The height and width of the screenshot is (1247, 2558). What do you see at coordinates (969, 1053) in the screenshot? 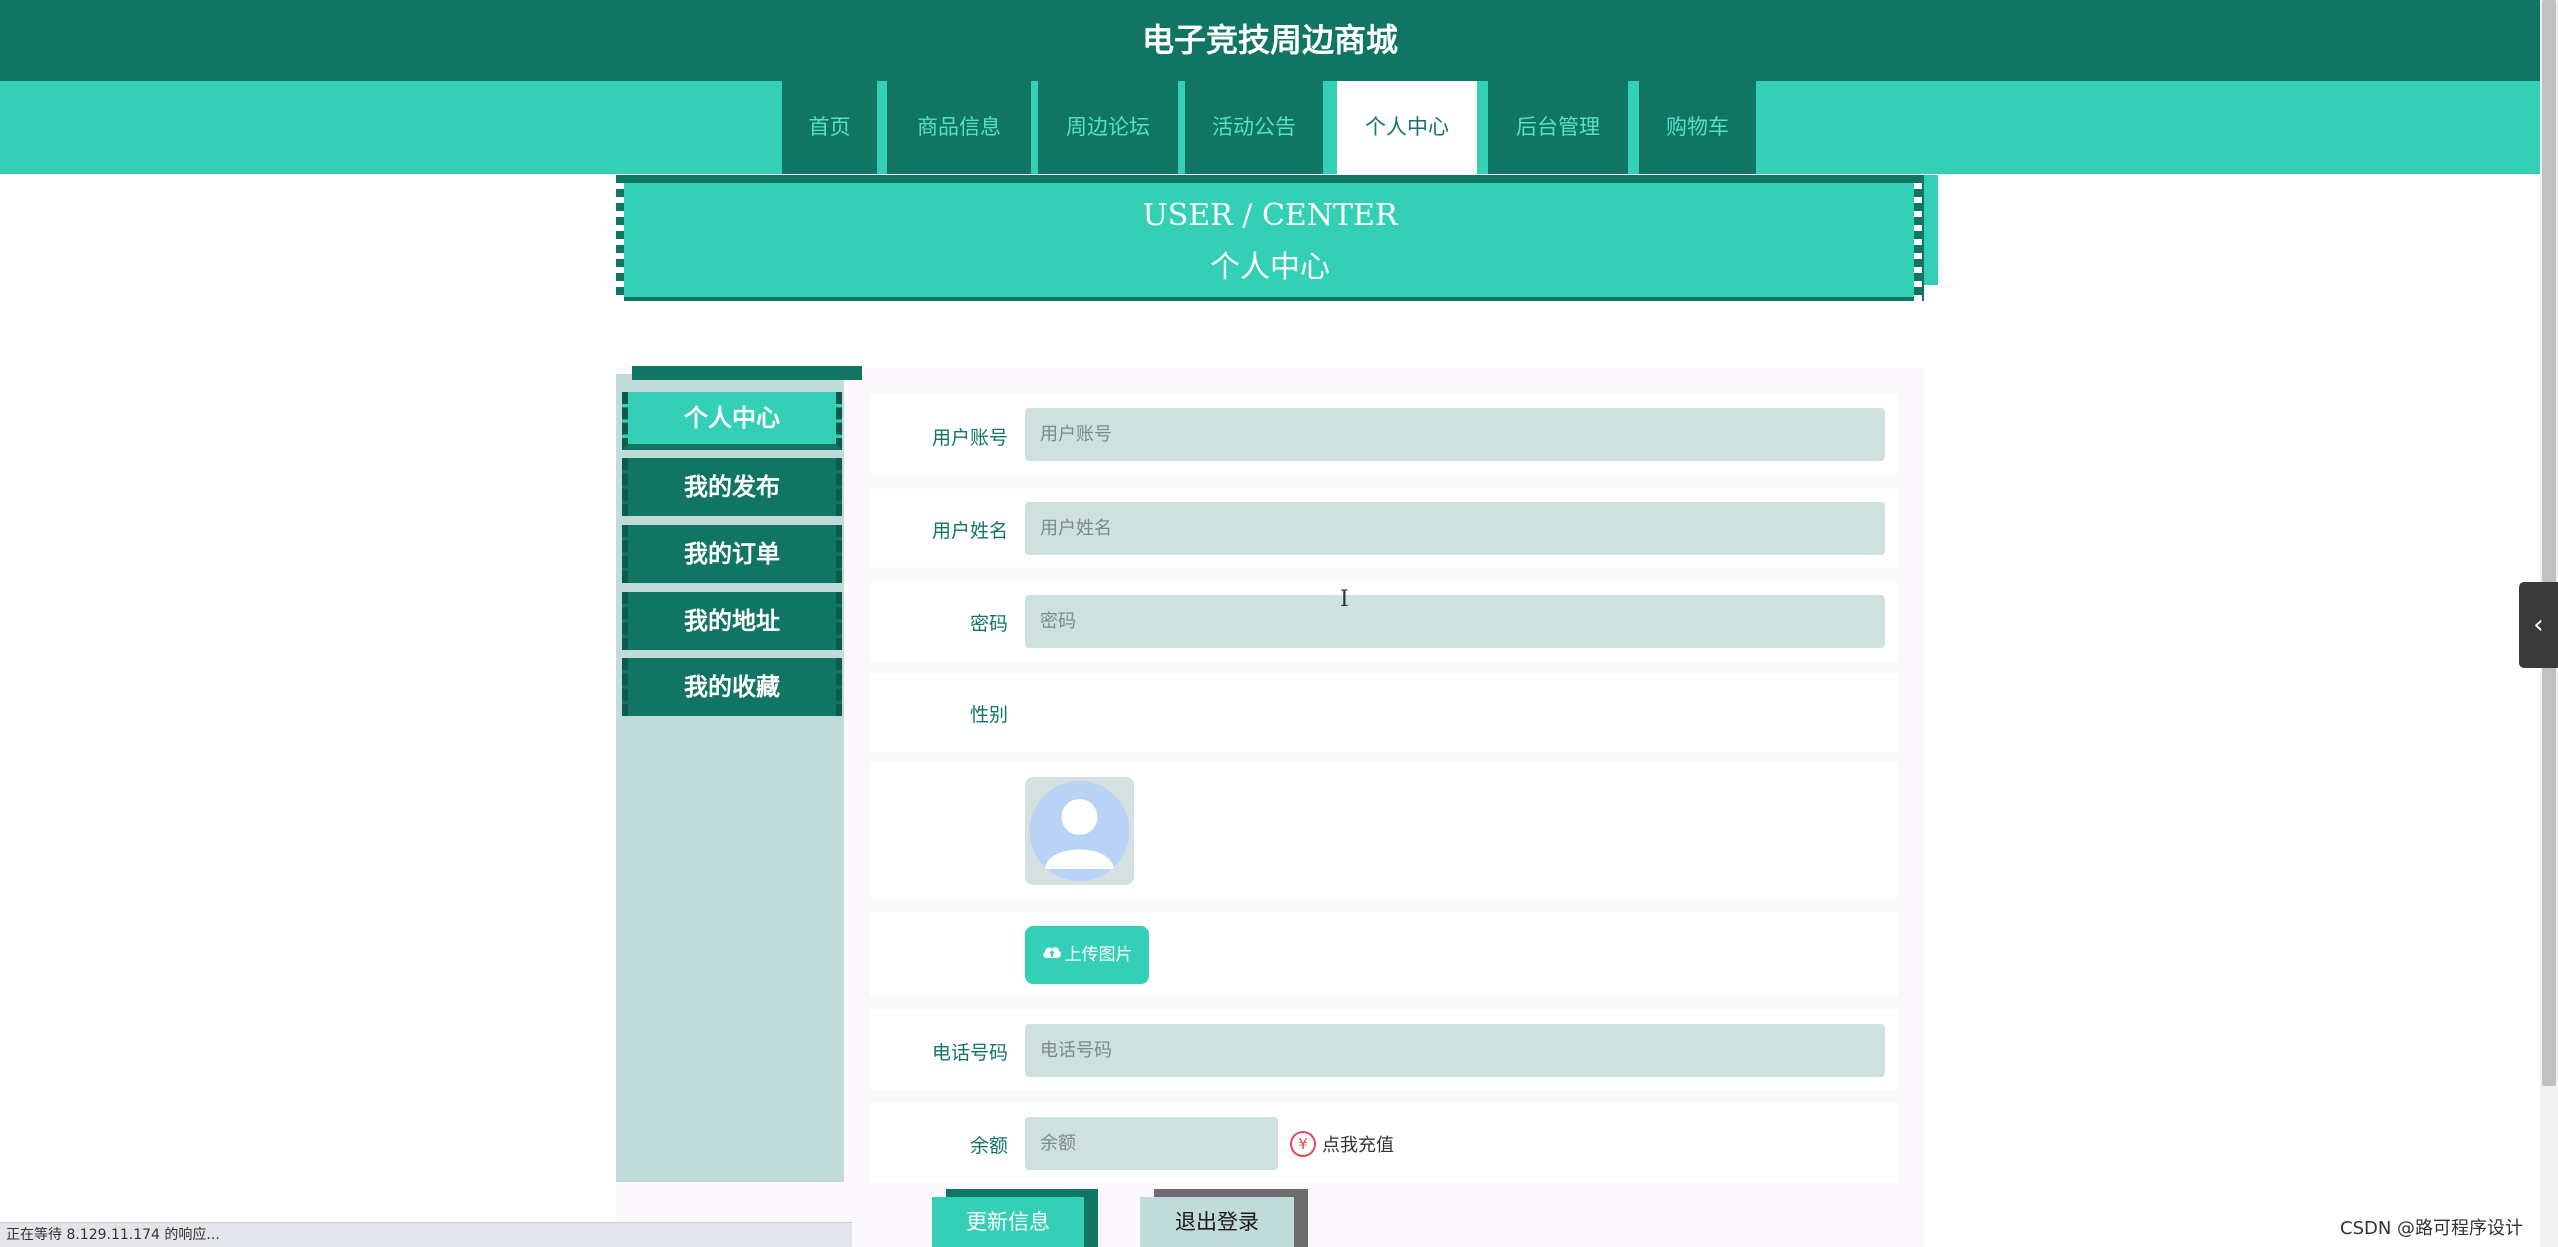
I see `phone-label: 电话号码` at bounding box center [969, 1053].